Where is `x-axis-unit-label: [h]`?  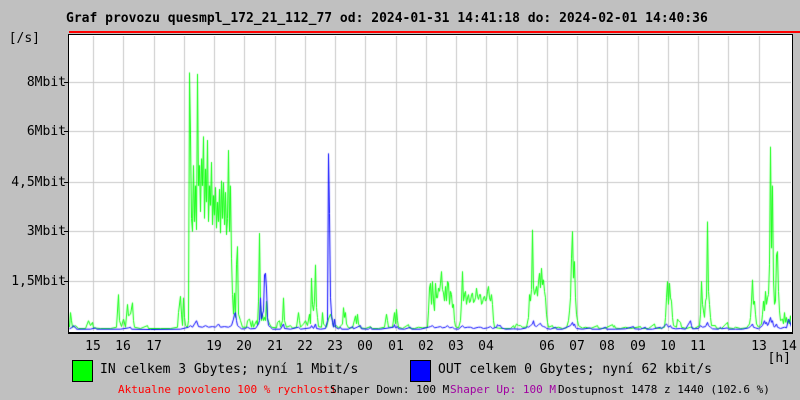 x-axis-unit-label: [h] is located at coordinates (779, 358).